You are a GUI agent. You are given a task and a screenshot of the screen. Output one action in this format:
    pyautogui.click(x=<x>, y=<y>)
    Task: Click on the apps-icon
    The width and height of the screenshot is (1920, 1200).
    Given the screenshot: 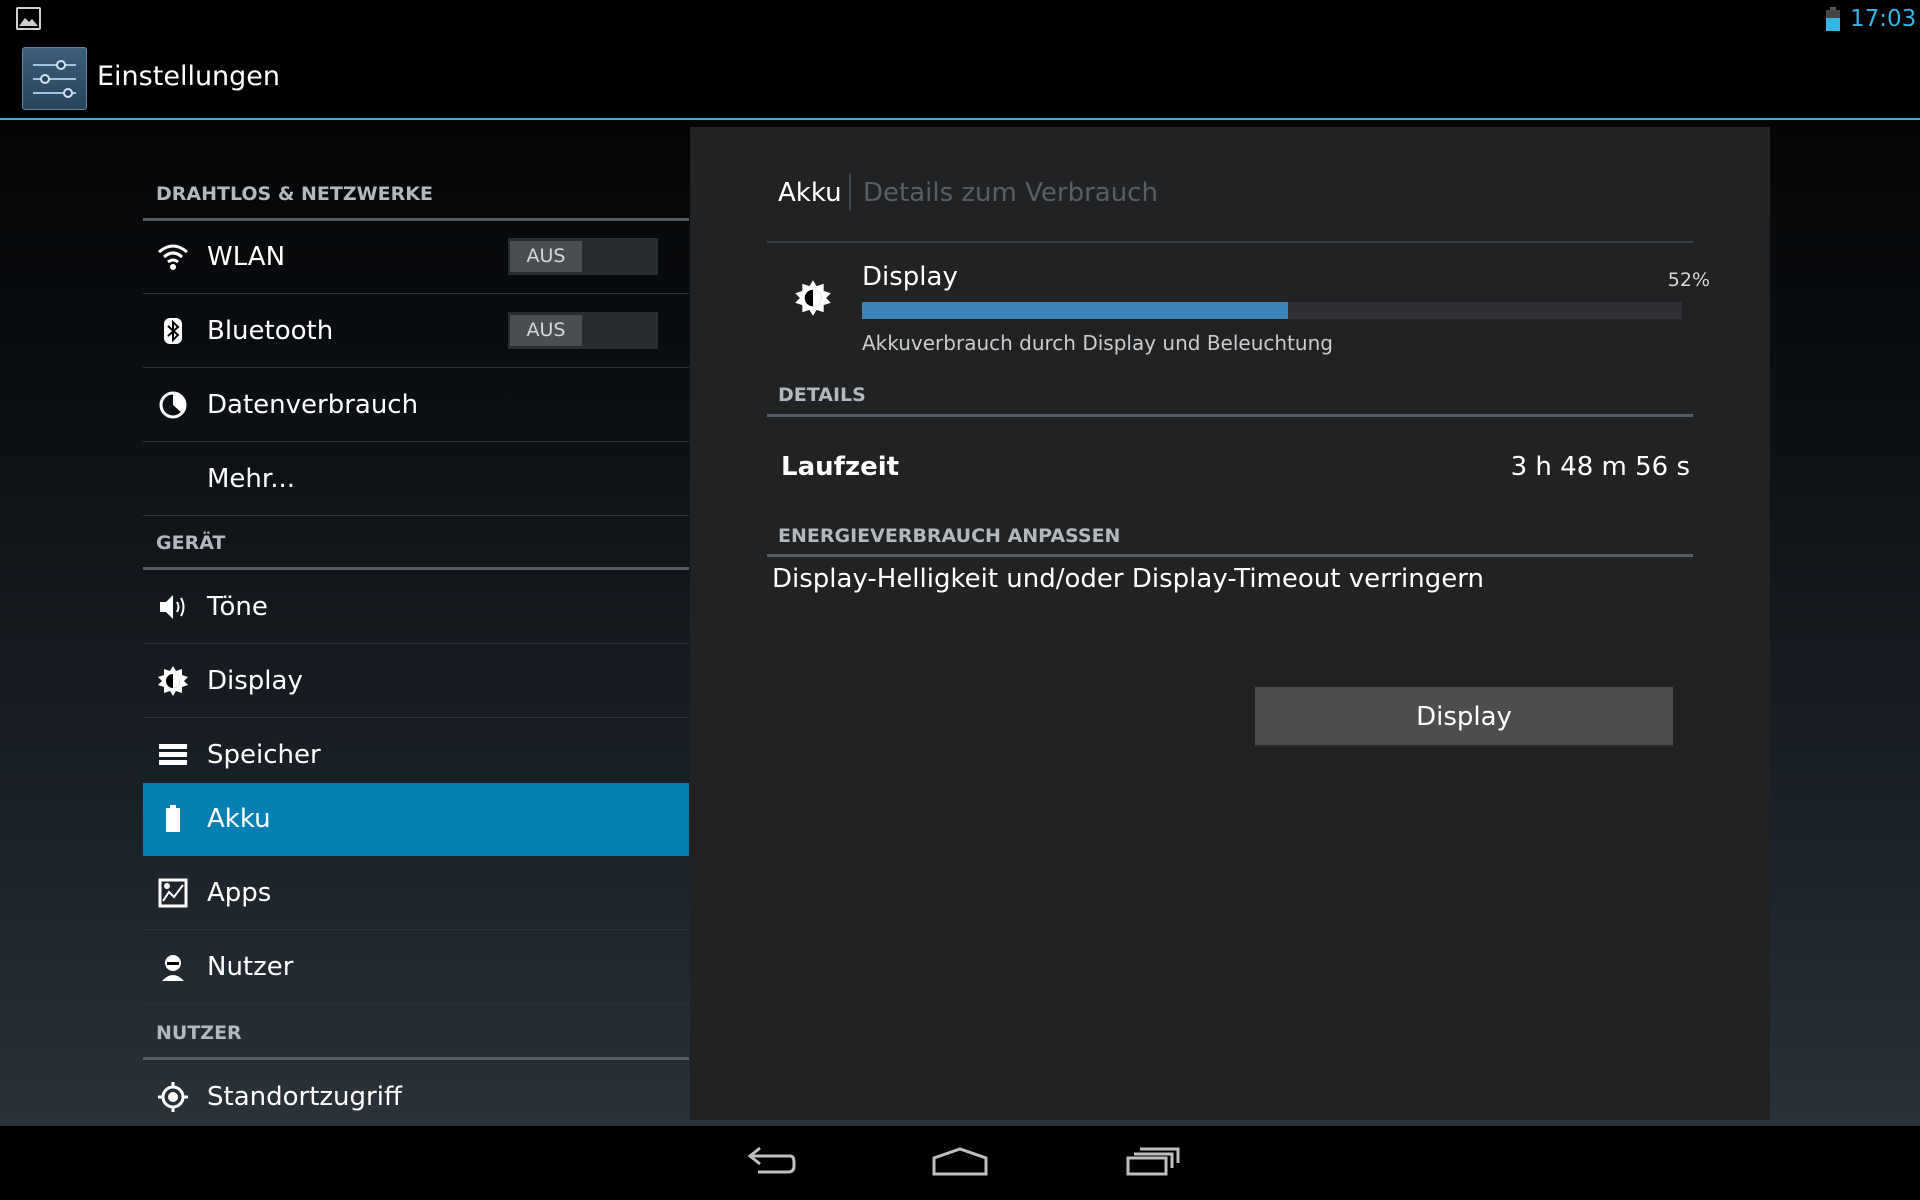 What is the action you would take?
    pyautogui.click(x=173, y=893)
    